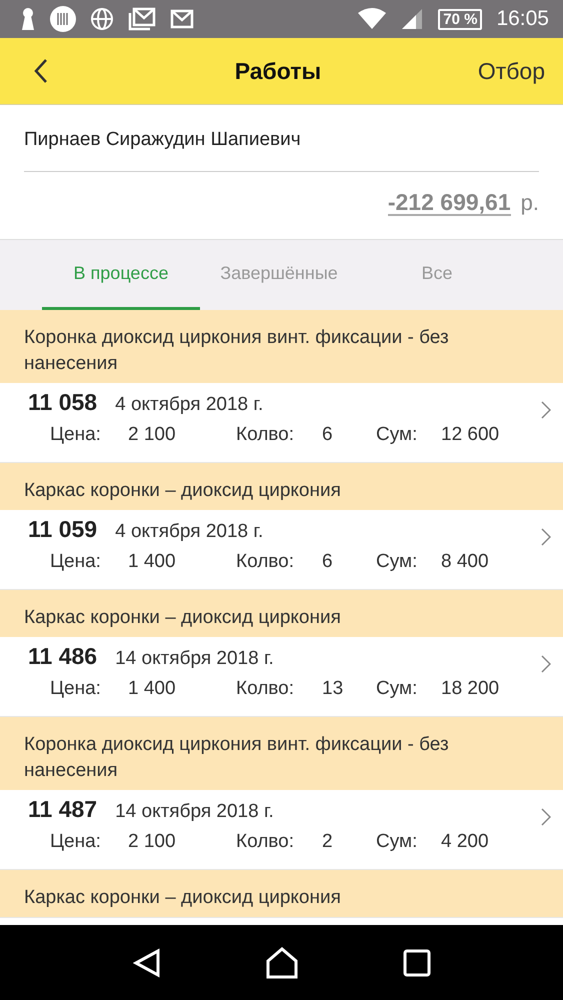  What do you see at coordinates (63, 656) in the screenshot?
I see `work-number: 11 486` at bounding box center [63, 656].